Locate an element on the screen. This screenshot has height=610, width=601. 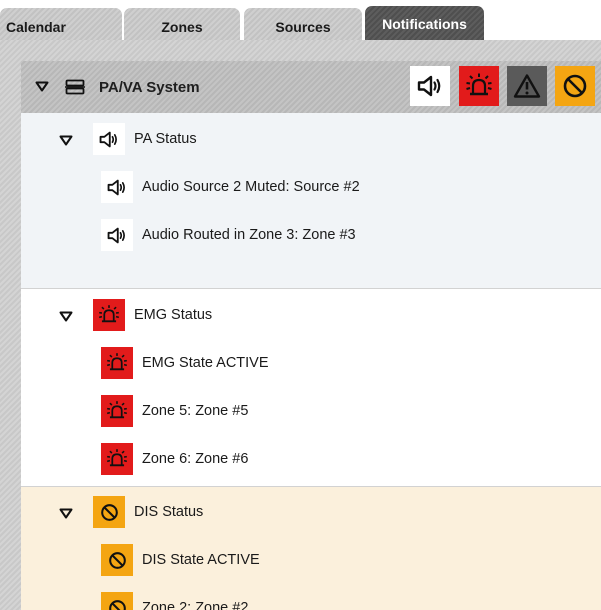
list-item-text: DIS State ACTIVE is located at coordinates (201, 560).